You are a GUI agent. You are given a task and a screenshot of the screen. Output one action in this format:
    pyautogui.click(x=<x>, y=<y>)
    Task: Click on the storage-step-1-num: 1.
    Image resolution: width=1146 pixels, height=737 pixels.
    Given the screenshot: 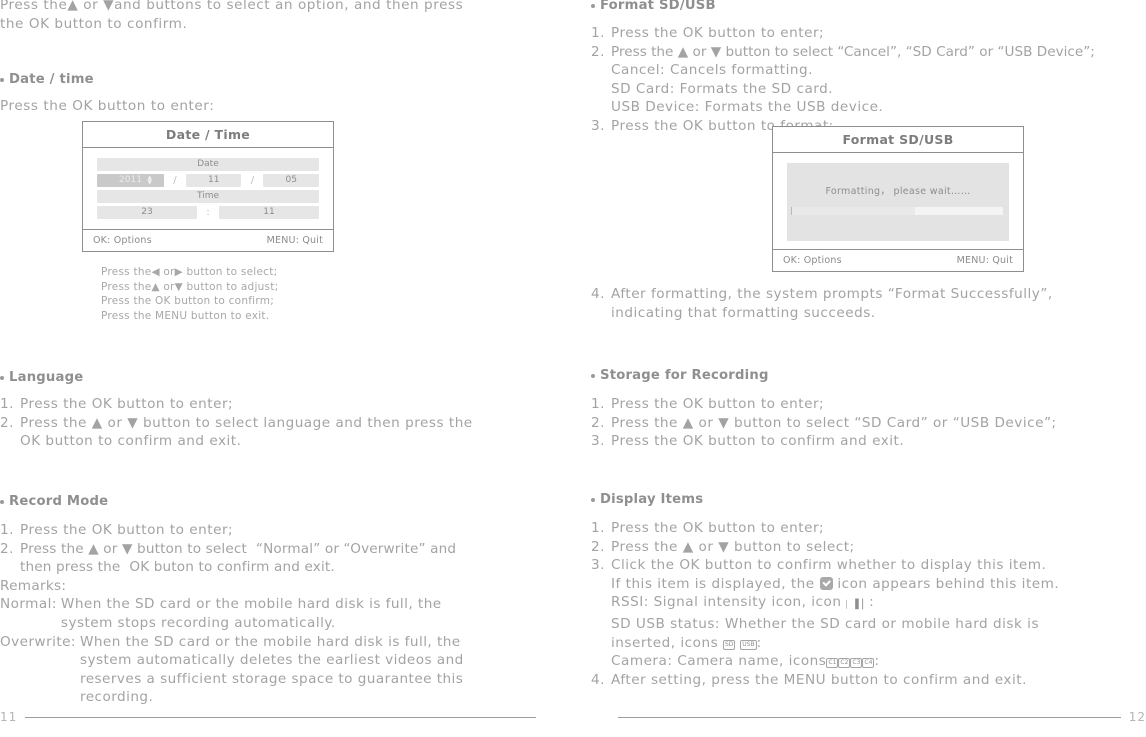 What is the action you would take?
    pyautogui.click(x=598, y=404)
    